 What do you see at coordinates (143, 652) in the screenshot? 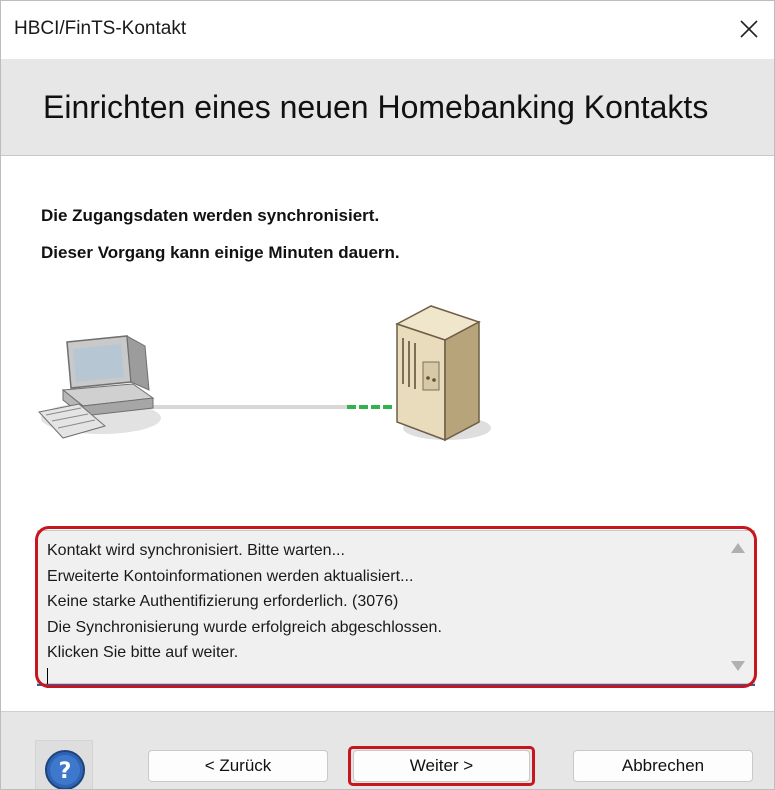
I see `log-line: Klicken Sie bitte auf weiter.` at bounding box center [143, 652].